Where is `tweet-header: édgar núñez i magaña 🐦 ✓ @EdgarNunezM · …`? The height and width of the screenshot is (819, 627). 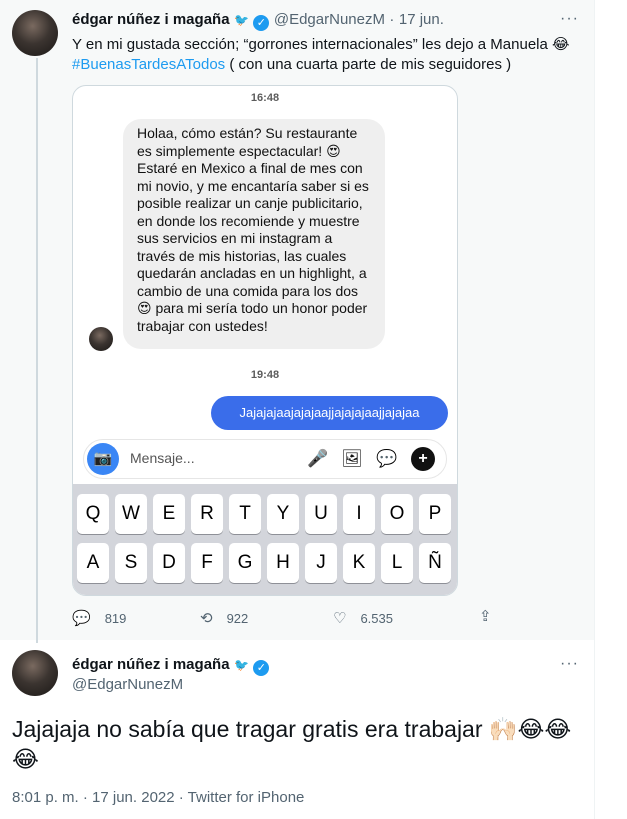
tweet-header: édgar núñez i magaña 🐦 ✓ @EdgarNunezM · … is located at coordinates (258, 21).